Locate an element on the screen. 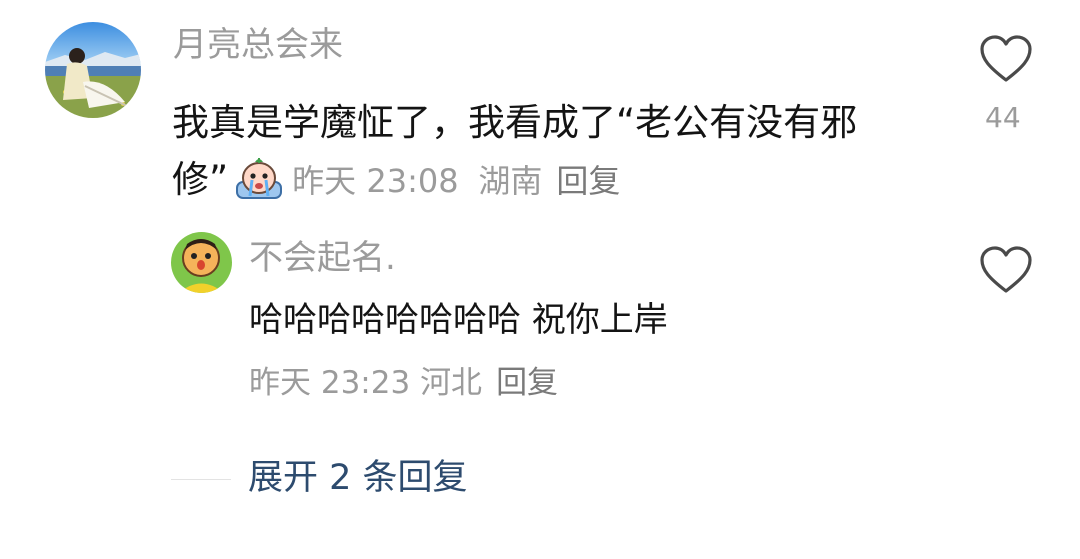 This screenshot has width=1080, height=559. comment-location-2: 河北 is located at coordinates (451, 383).